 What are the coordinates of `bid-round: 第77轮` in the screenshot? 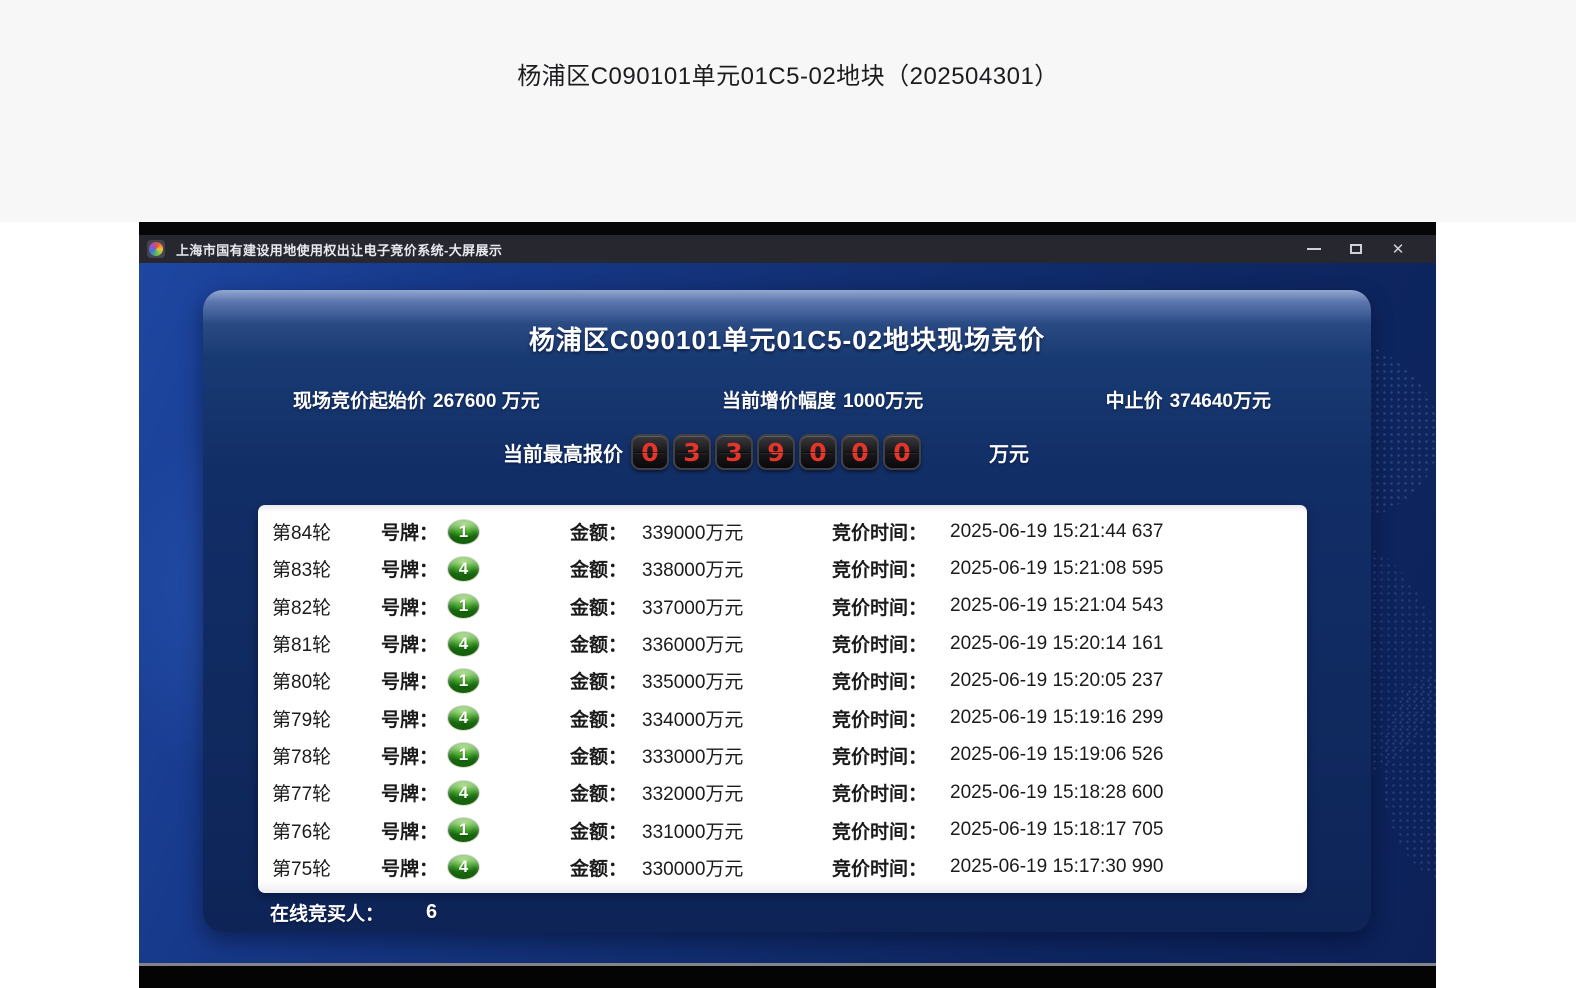 It's located at (302, 795).